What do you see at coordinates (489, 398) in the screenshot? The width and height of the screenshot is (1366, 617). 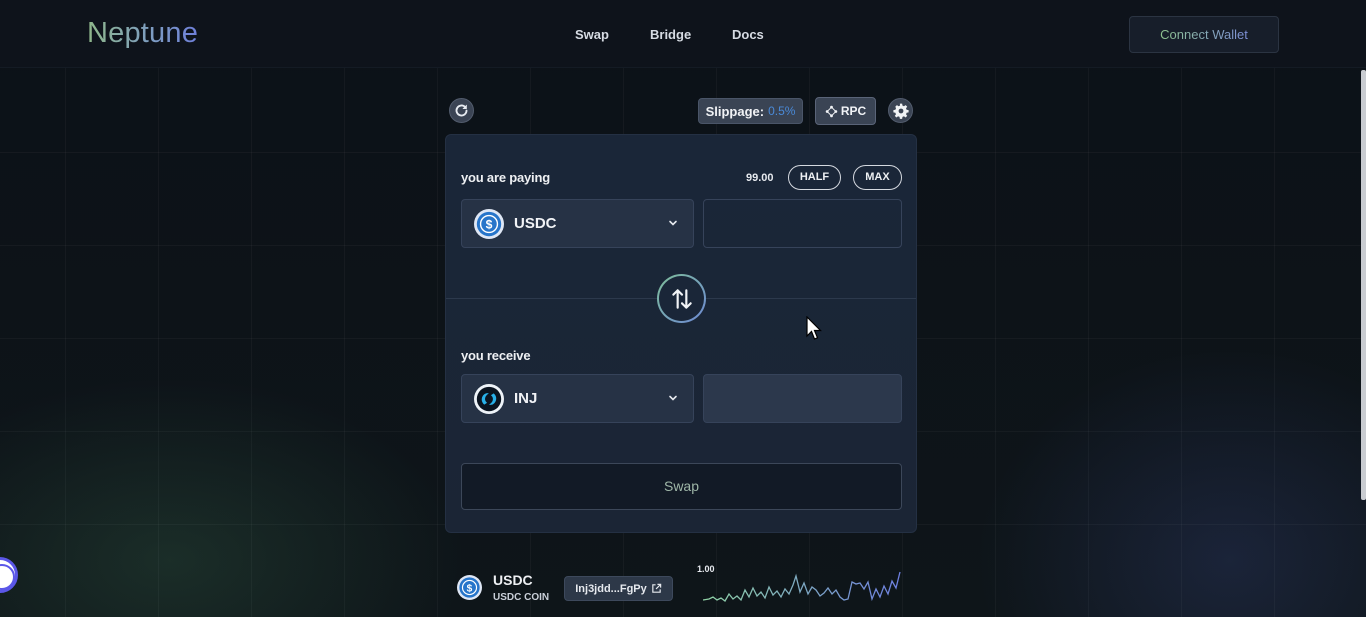 I see `inj-icon` at bounding box center [489, 398].